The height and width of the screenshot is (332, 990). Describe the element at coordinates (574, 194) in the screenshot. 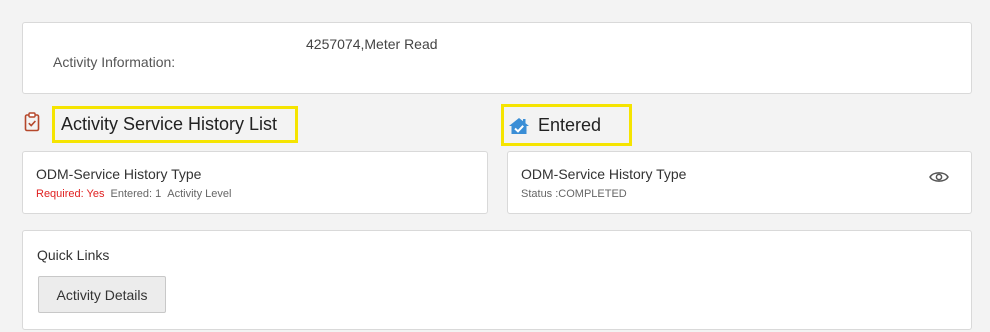

I see `entered-item-status: Status :COMPLETED` at that location.